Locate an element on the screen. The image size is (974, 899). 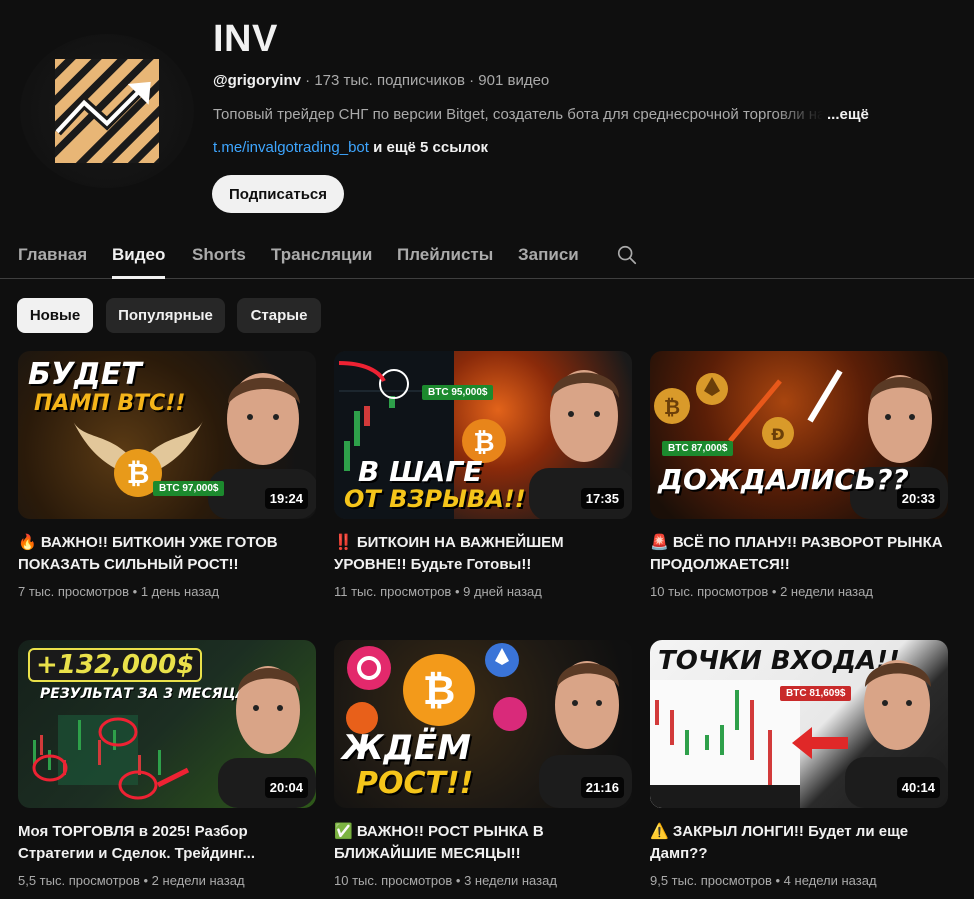
tab-home: Главная is located at coordinates (52, 255).